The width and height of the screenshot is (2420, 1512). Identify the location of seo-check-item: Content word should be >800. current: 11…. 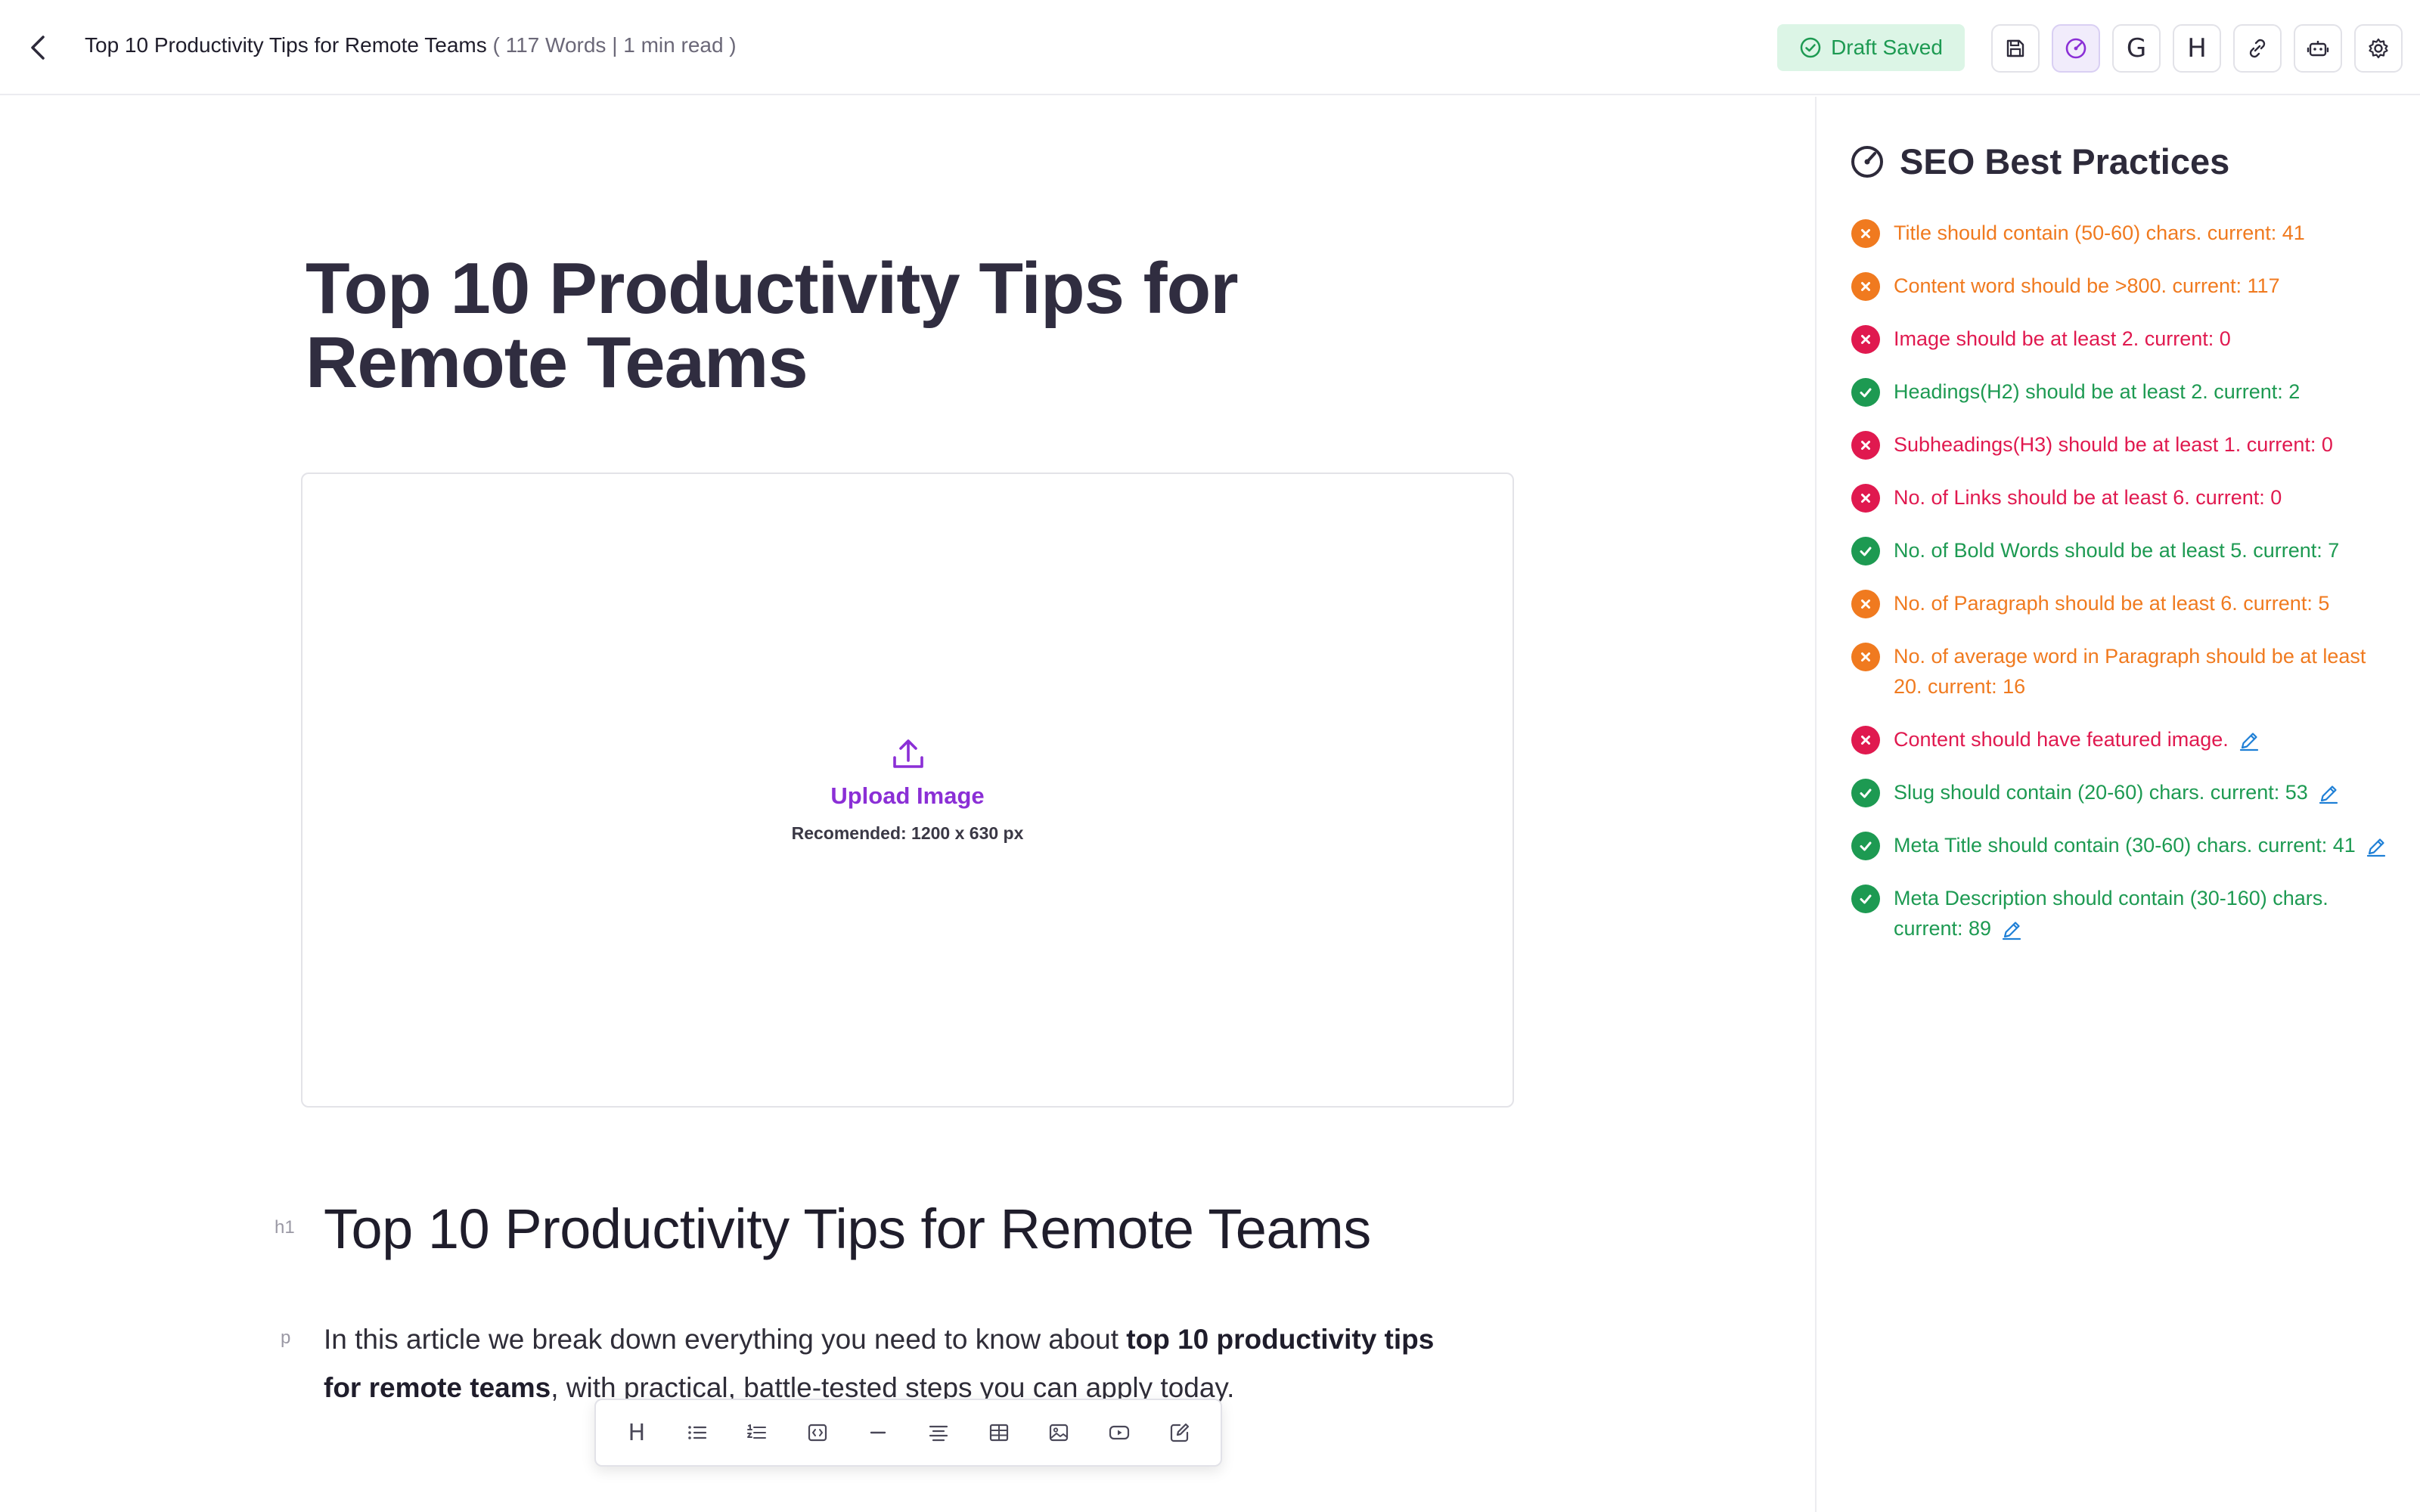
(2123, 286).